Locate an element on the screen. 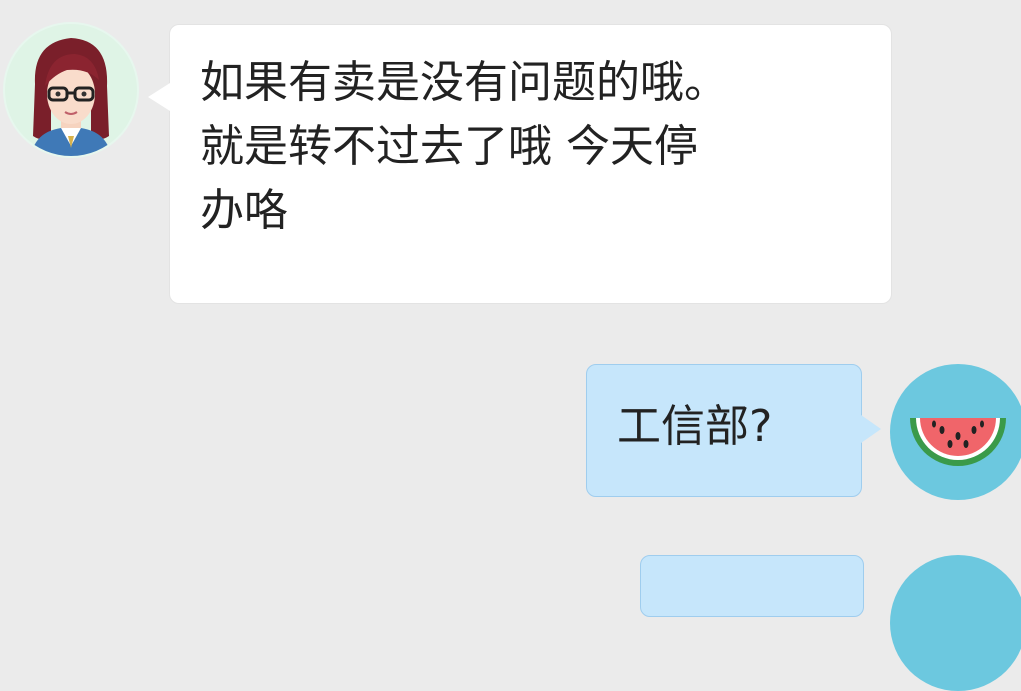 Image resolution: width=1021 pixels, height=691 pixels. watermelon-icon is located at coordinates (958, 442).